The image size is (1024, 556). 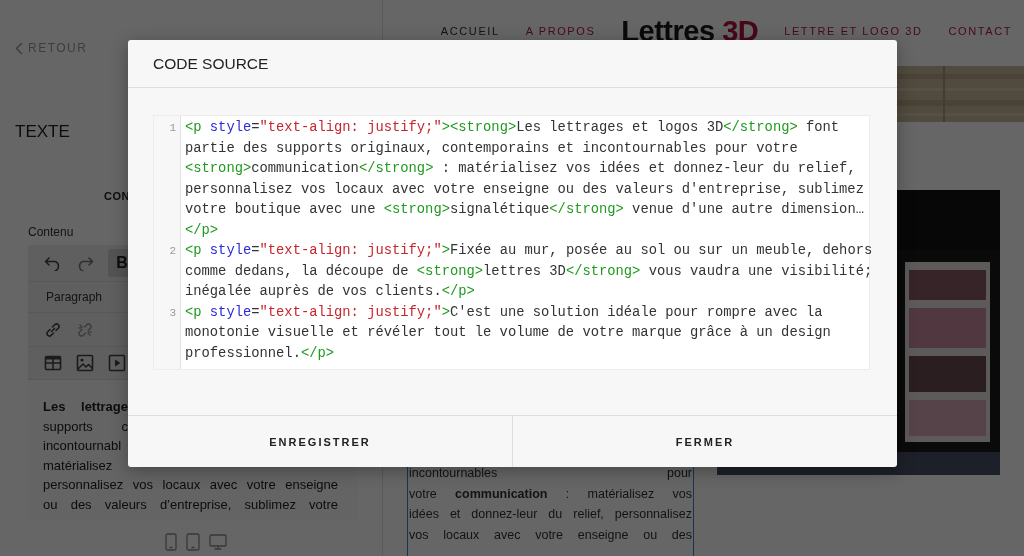 I want to click on code-line: <strong>communication</strong> : matérialisez vos idées et donnez-leur du relief,, so click(x=520, y=169).